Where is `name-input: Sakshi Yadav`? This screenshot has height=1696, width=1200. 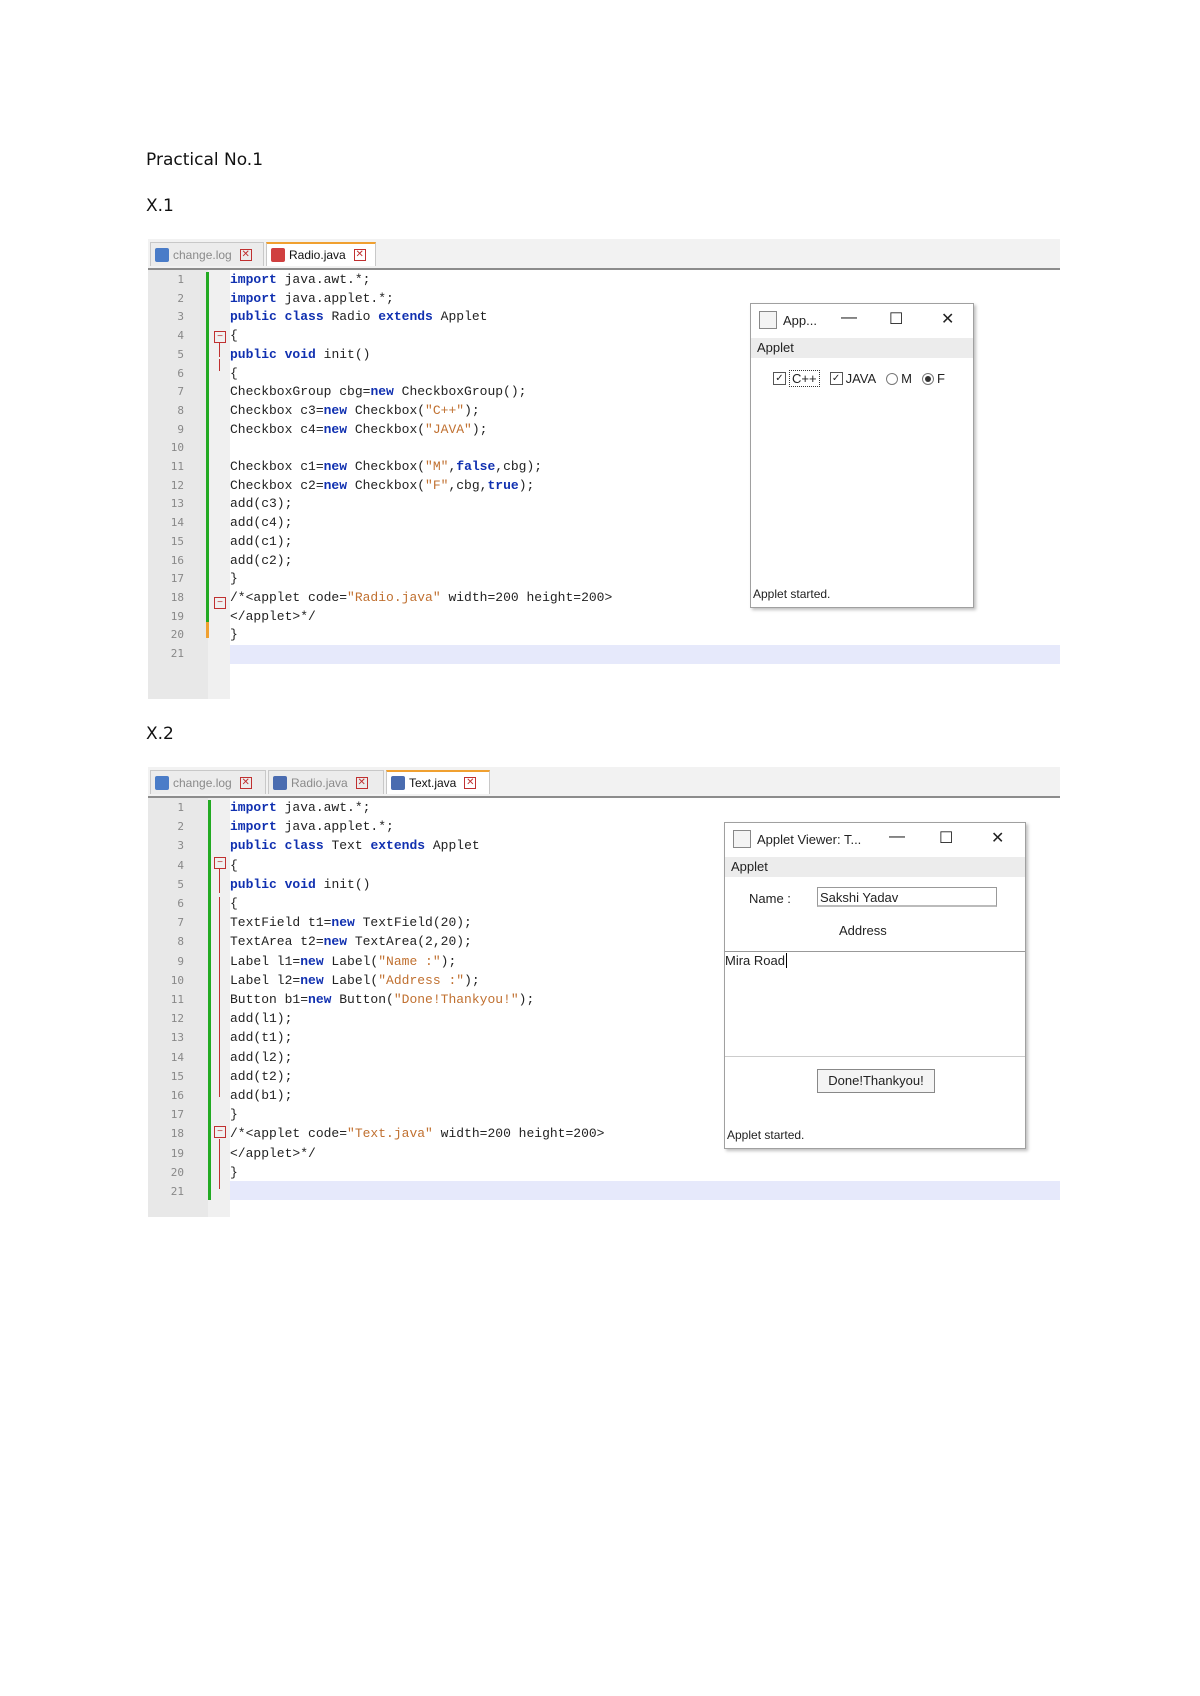
name-input: Sakshi Yadav is located at coordinates (907, 897).